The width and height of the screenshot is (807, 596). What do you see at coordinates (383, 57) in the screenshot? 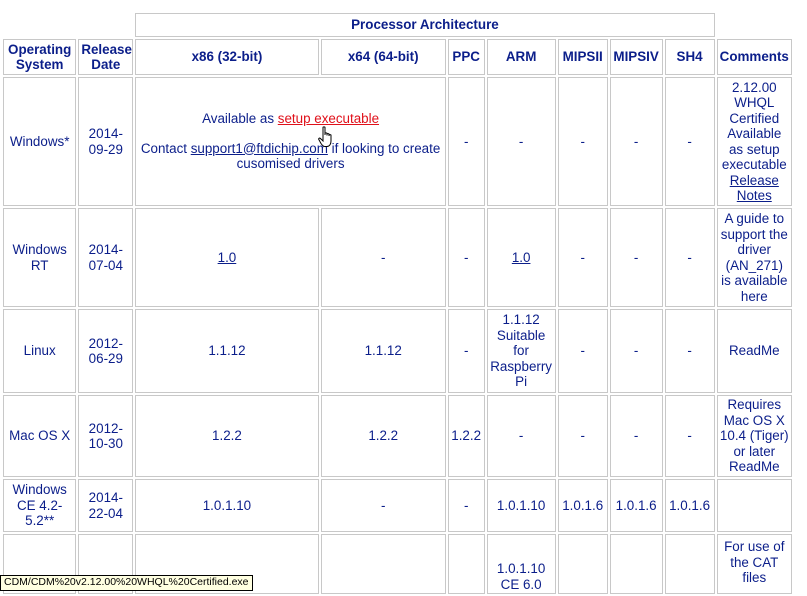
I see `col-header-x64: x64 (64-bit)` at bounding box center [383, 57].